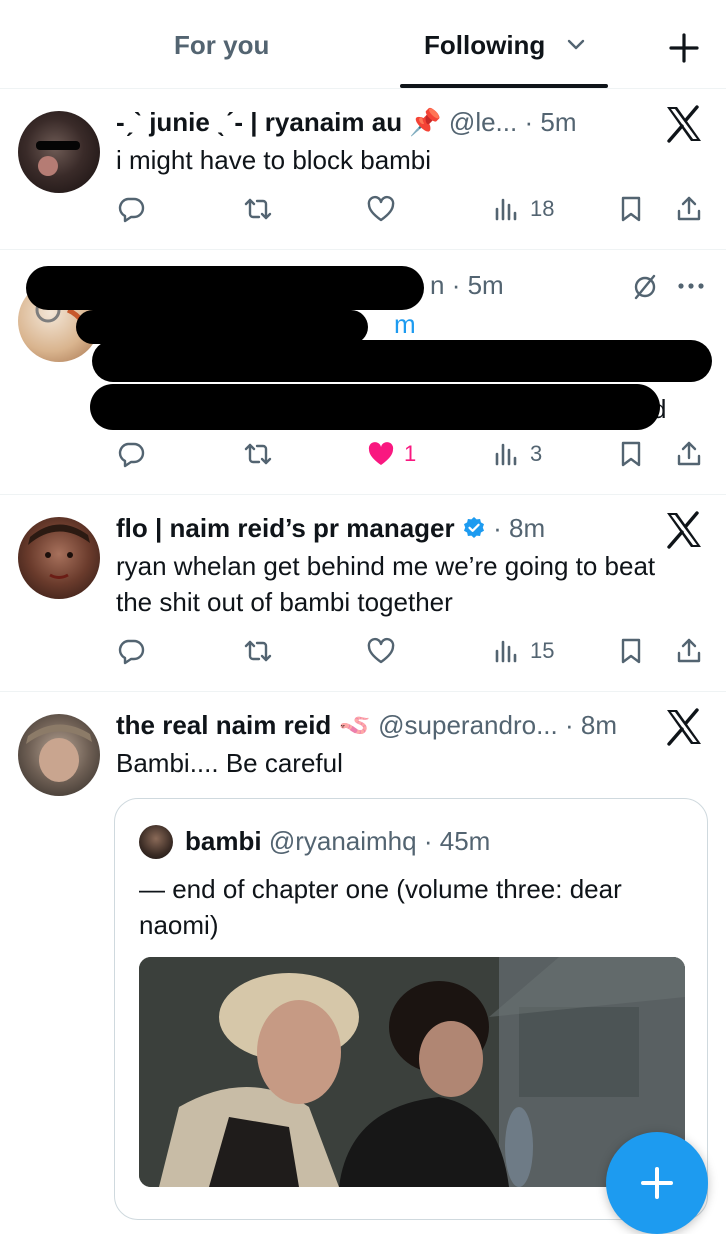 Image resolution: width=726 pixels, height=1234 pixels. What do you see at coordinates (411, 209) in the screenshot?
I see `tweet-actions: 18` at bounding box center [411, 209].